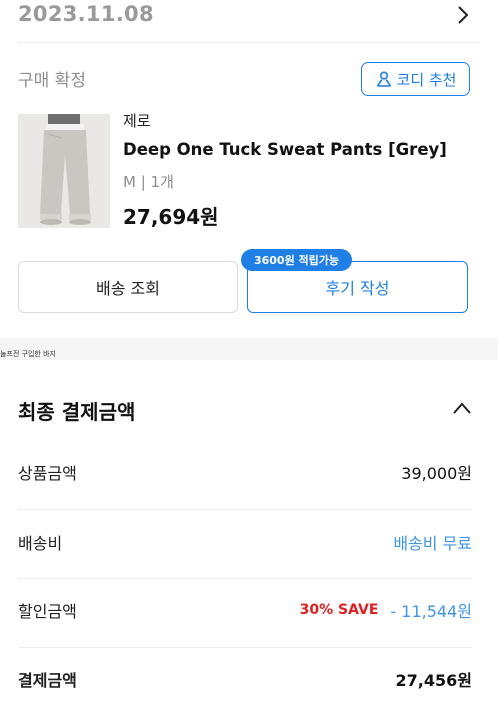 Image resolution: width=498 pixels, height=720 pixels. I want to click on delivery-tracking-button: 배송 조회, so click(128, 287).